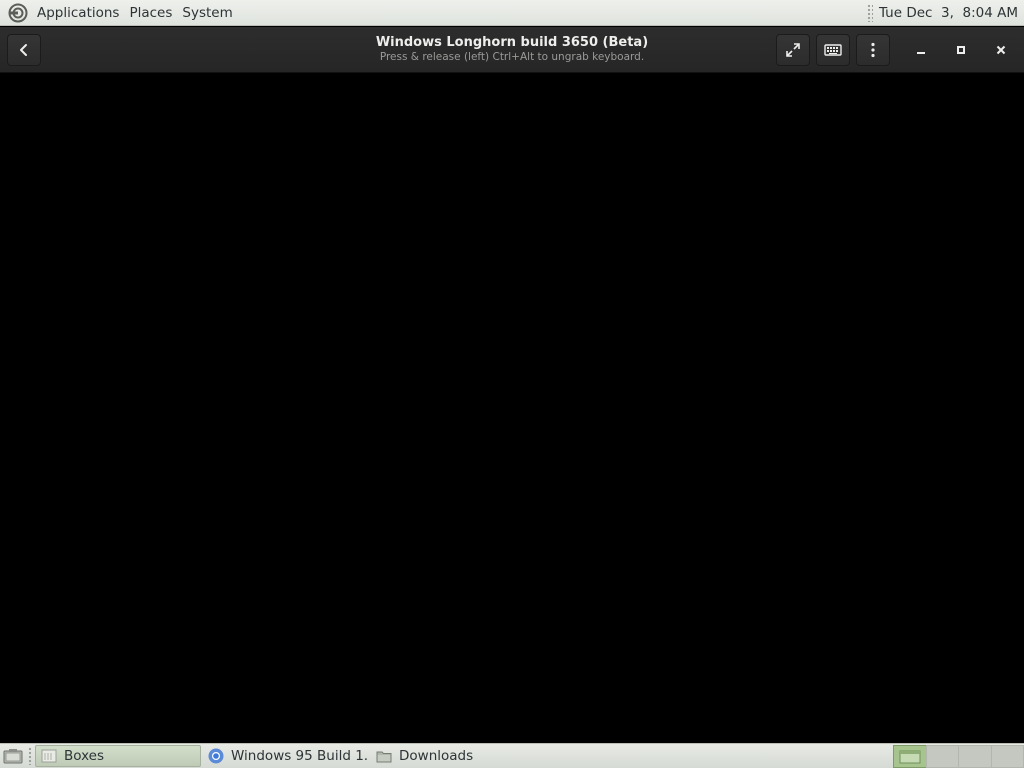  I want to click on keyboard-button, so click(833, 50).